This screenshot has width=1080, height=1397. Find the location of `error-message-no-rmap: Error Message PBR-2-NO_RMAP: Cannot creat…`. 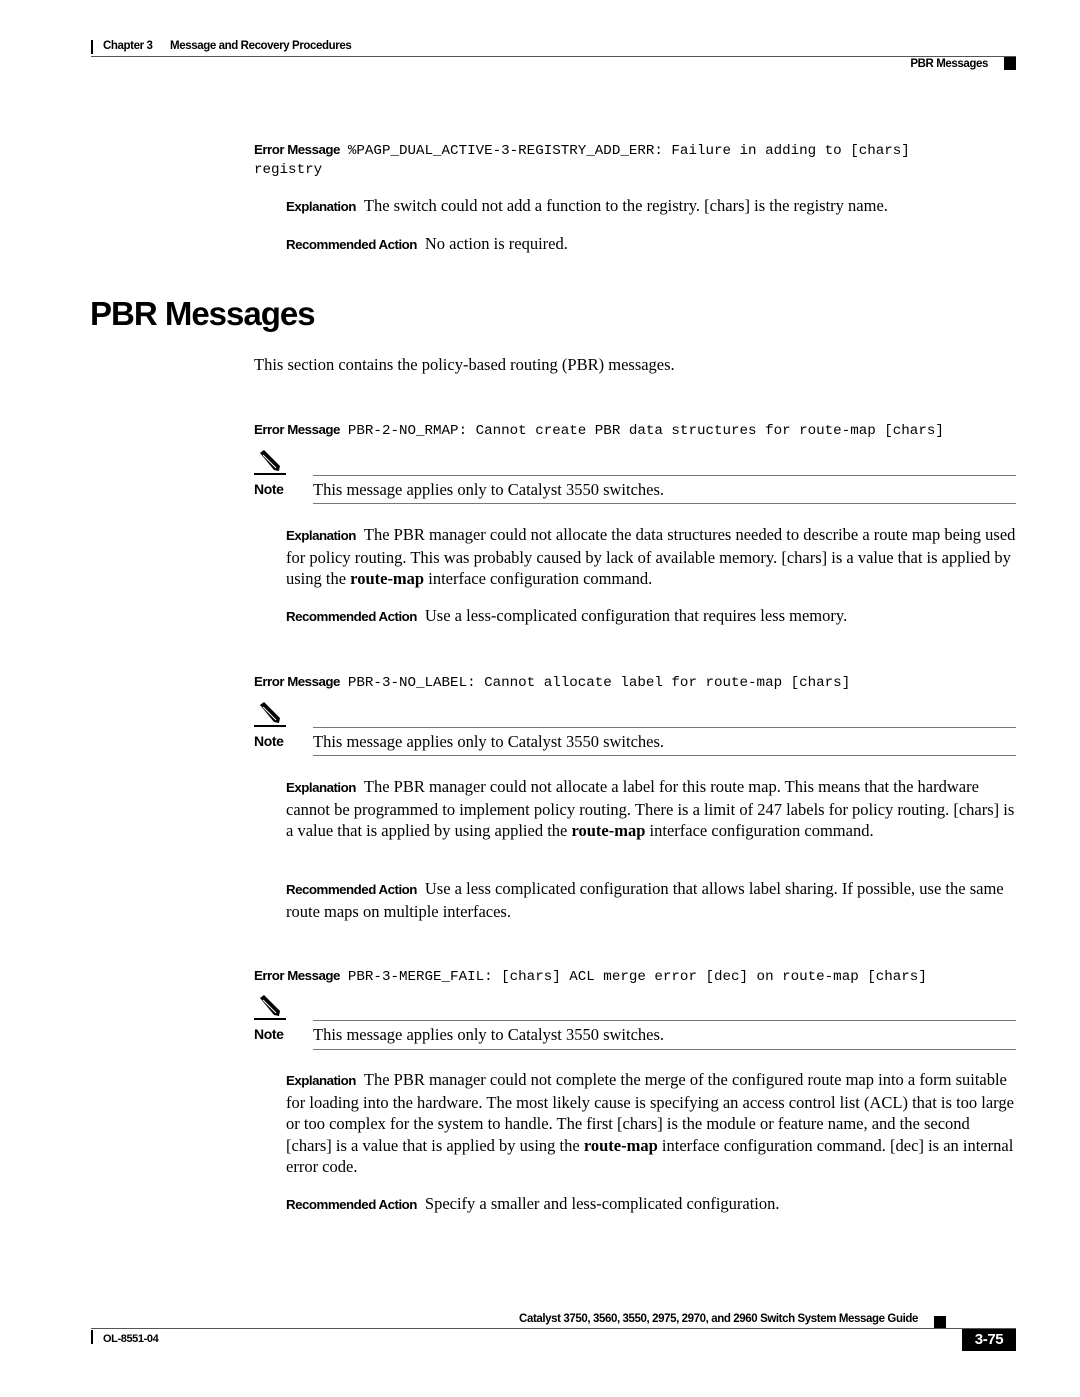

error-message-no-rmap: Error Message PBR-2-NO_RMAP: Cannot creat… is located at coordinates (639, 430).